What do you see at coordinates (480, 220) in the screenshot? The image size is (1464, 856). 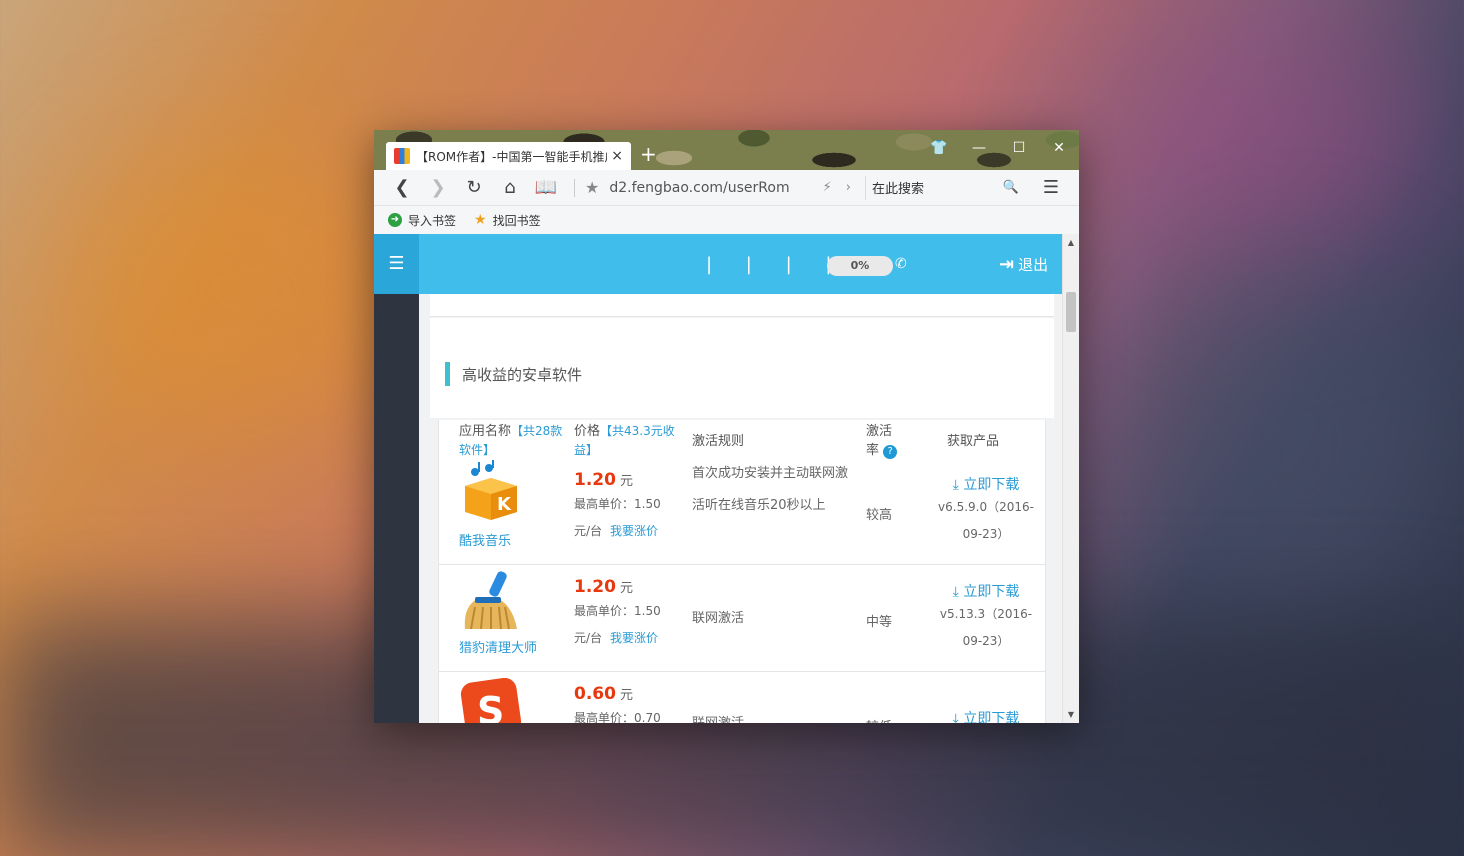 I see `star-icon: ★` at bounding box center [480, 220].